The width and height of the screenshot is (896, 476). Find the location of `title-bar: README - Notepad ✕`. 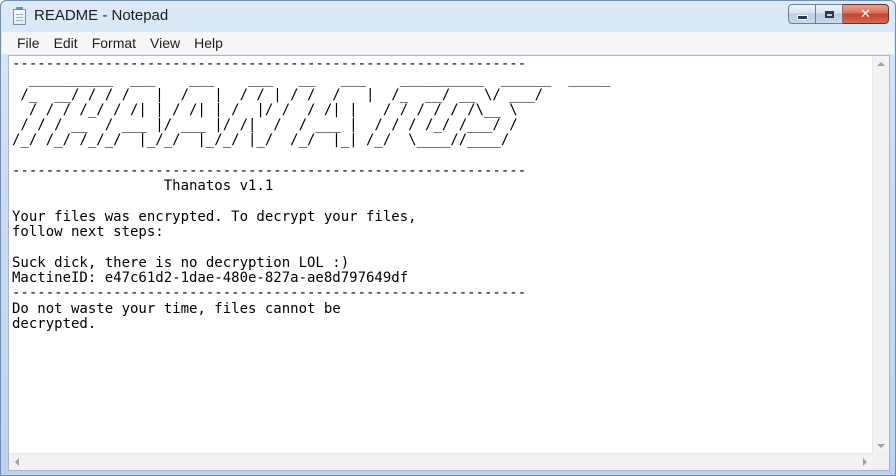

title-bar: README - Notepad ✕ is located at coordinates (448, 16).